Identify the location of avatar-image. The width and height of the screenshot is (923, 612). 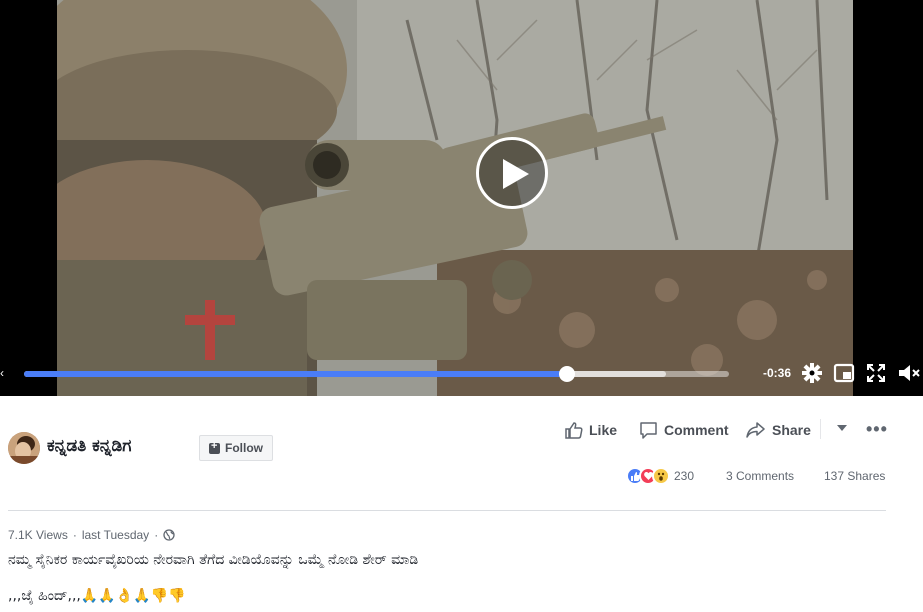
(24, 448).